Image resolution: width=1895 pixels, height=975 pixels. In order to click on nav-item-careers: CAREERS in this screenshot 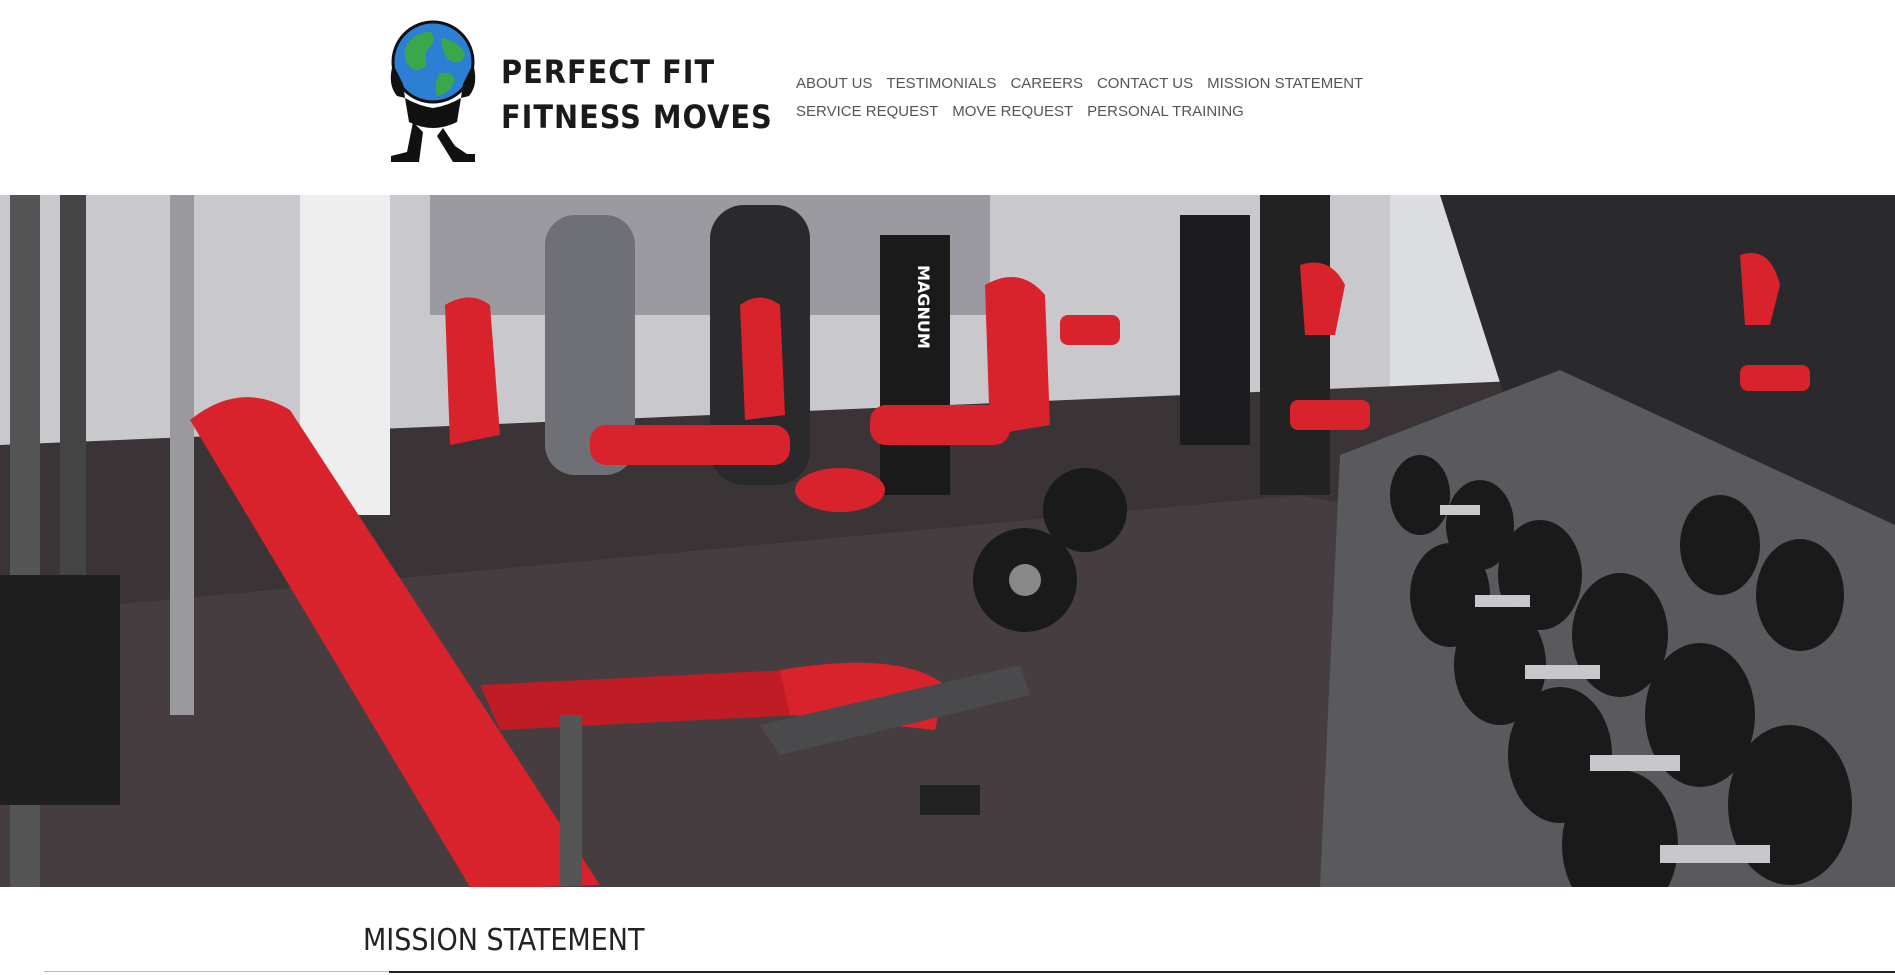, I will do `click(1046, 84)`.